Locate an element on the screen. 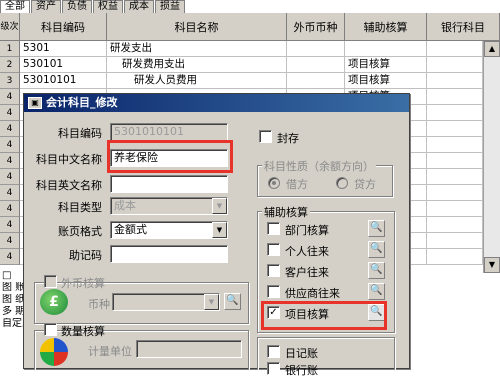 Image resolution: width=500 pixels, height=378 pixels. tab-all: 全部 is located at coordinates (15, 6).